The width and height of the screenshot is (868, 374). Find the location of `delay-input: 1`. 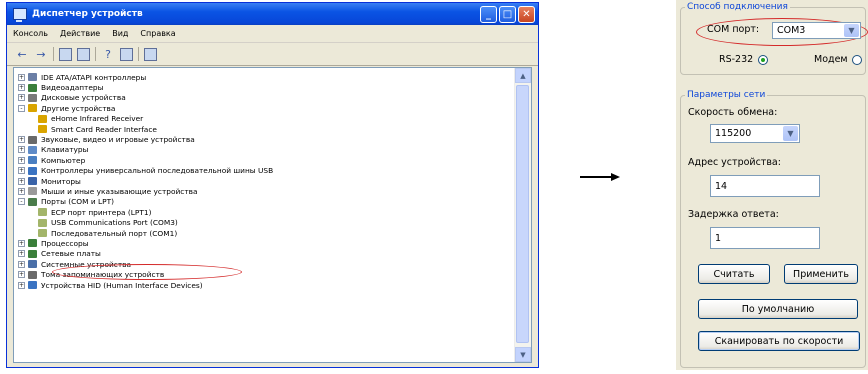

delay-input: 1 is located at coordinates (765, 238).